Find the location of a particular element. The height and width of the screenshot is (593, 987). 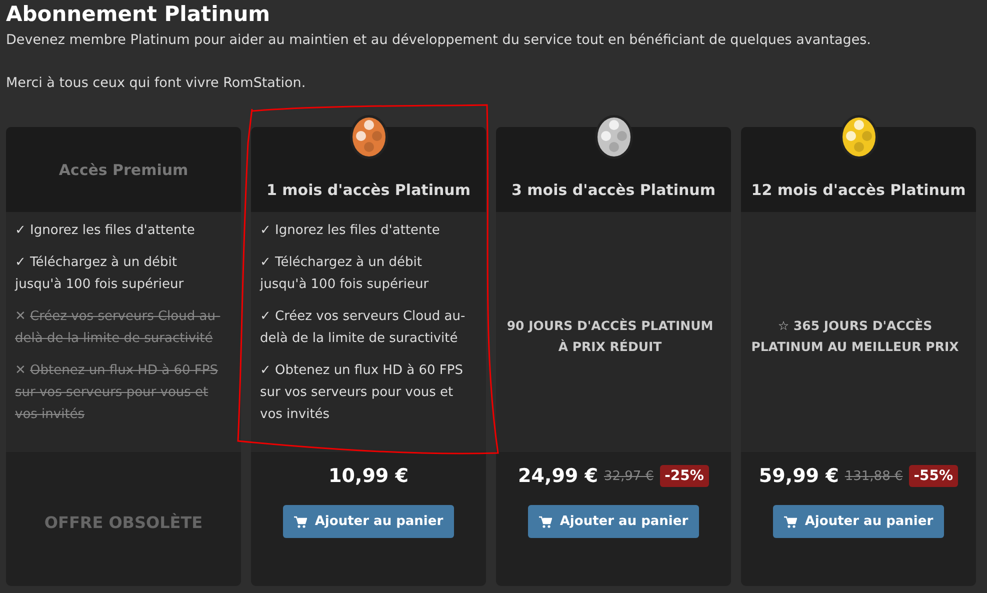

plan-name: Accès Premium is located at coordinates (123, 169).